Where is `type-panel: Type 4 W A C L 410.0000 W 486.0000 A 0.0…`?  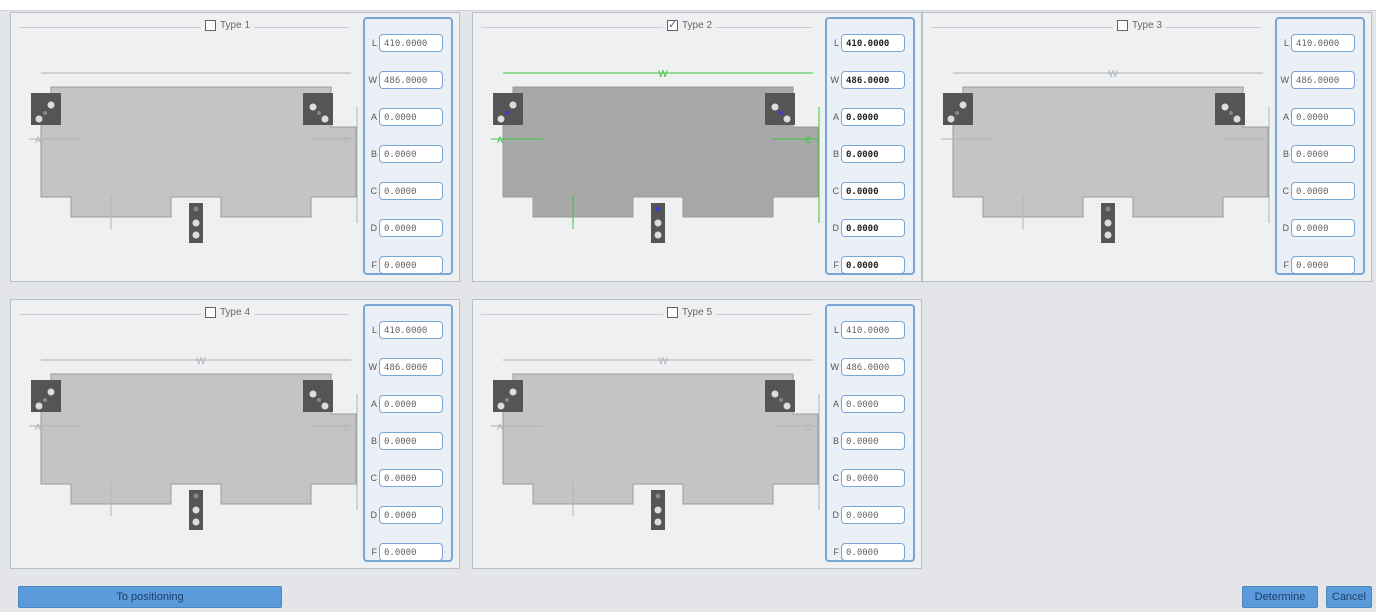 type-panel: Type 4 W A C L 410.0000 W 486.0000 A 0.0… is located at coordinates (235, 434).